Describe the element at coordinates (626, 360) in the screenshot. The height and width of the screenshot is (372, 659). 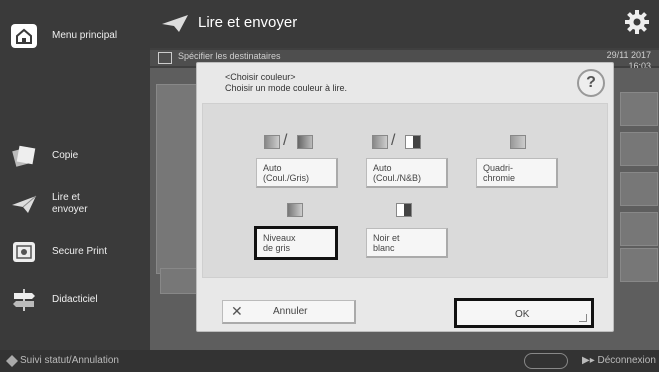
I see `logout-label: Déconnexion` at that location.